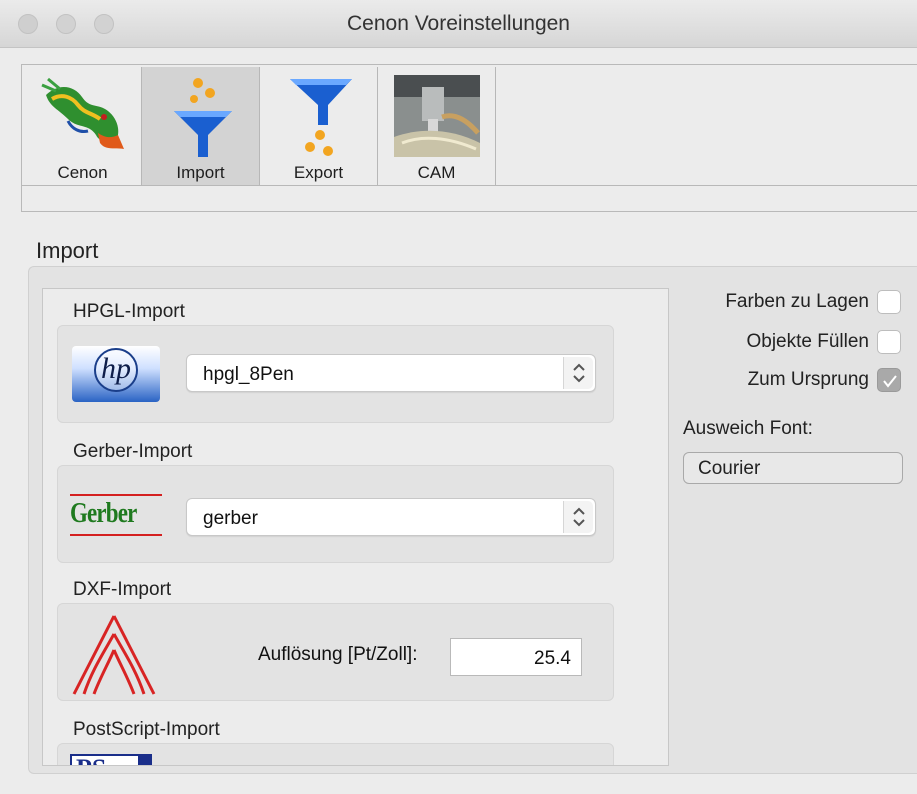  What do you see at coordinates (82, 113) in the screenshot?
I see `dragon-icon` at bounding box center [82, 113].